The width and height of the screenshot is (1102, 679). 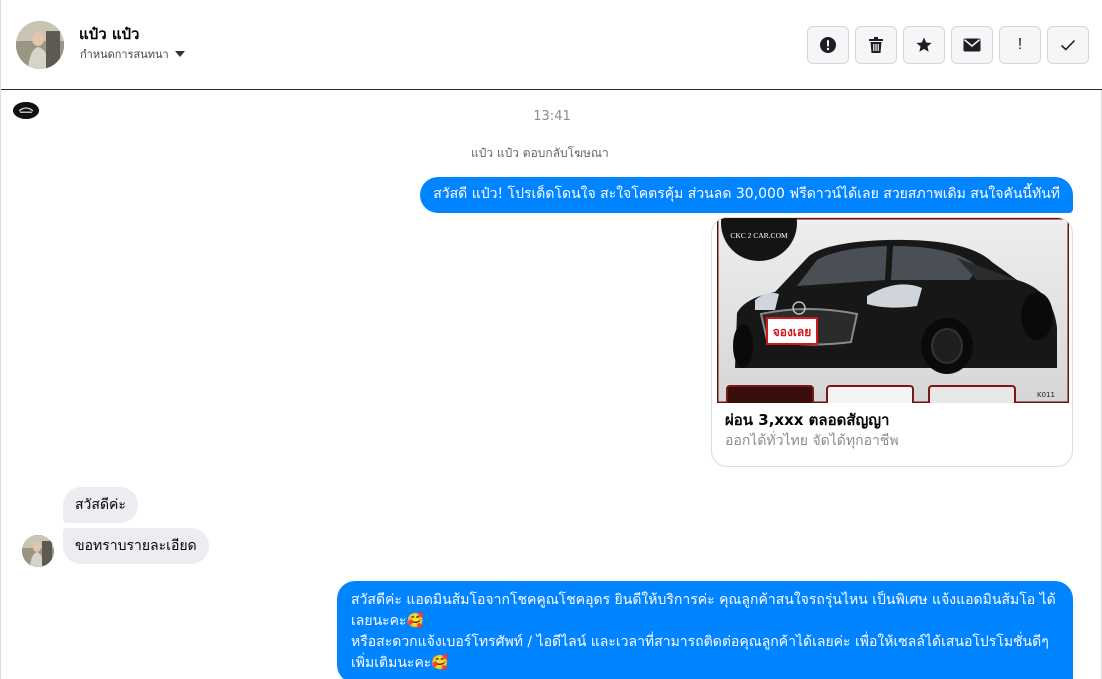 I want to click on assign-conversation-dropdown: กำหนดการสนทนา, so click(x=132, y=54).